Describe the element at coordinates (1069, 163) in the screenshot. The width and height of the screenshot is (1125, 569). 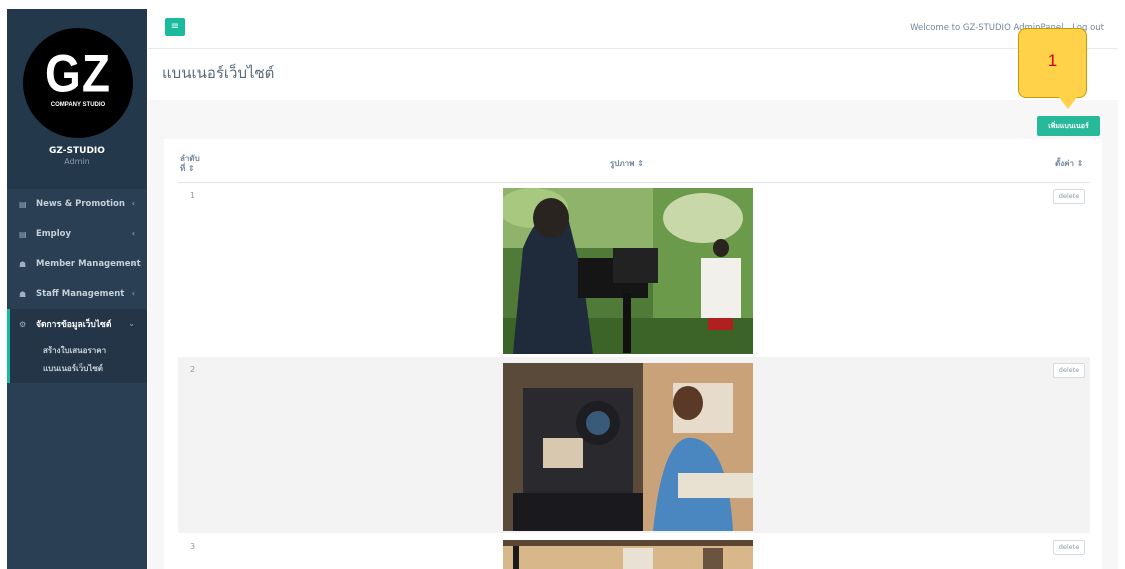
I see `column-header-settings: ตั้งค่า ⇕` at that location.